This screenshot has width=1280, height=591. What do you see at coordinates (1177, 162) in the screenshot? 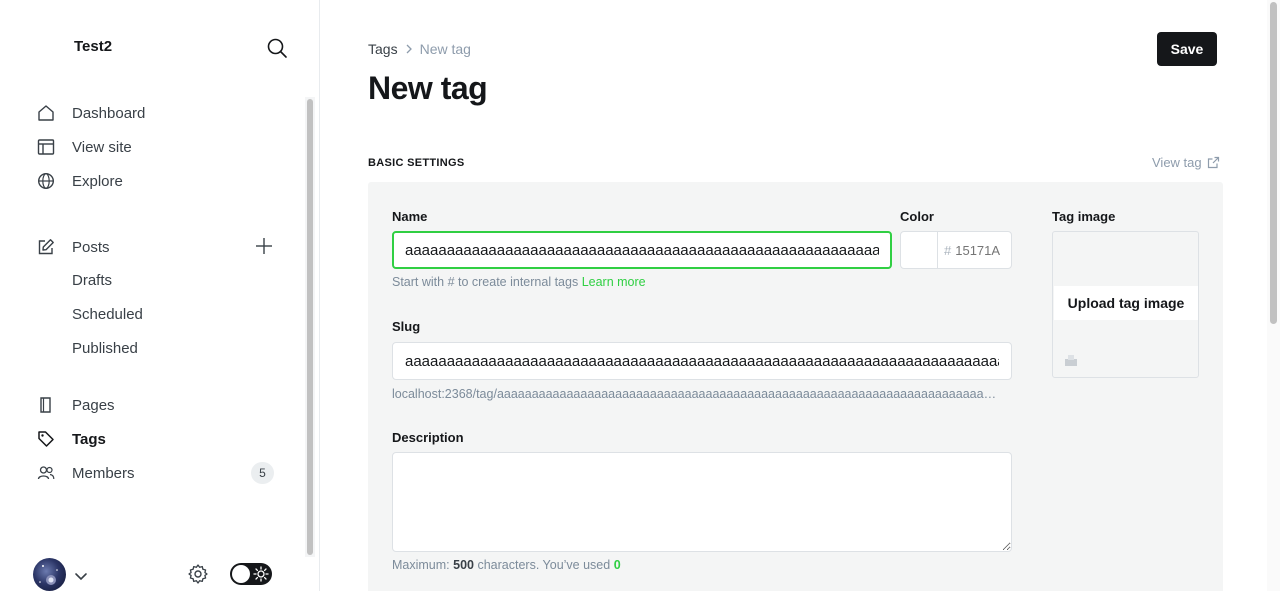
I see `view-tag-label: View tag` at bounding box center [1177, 162].